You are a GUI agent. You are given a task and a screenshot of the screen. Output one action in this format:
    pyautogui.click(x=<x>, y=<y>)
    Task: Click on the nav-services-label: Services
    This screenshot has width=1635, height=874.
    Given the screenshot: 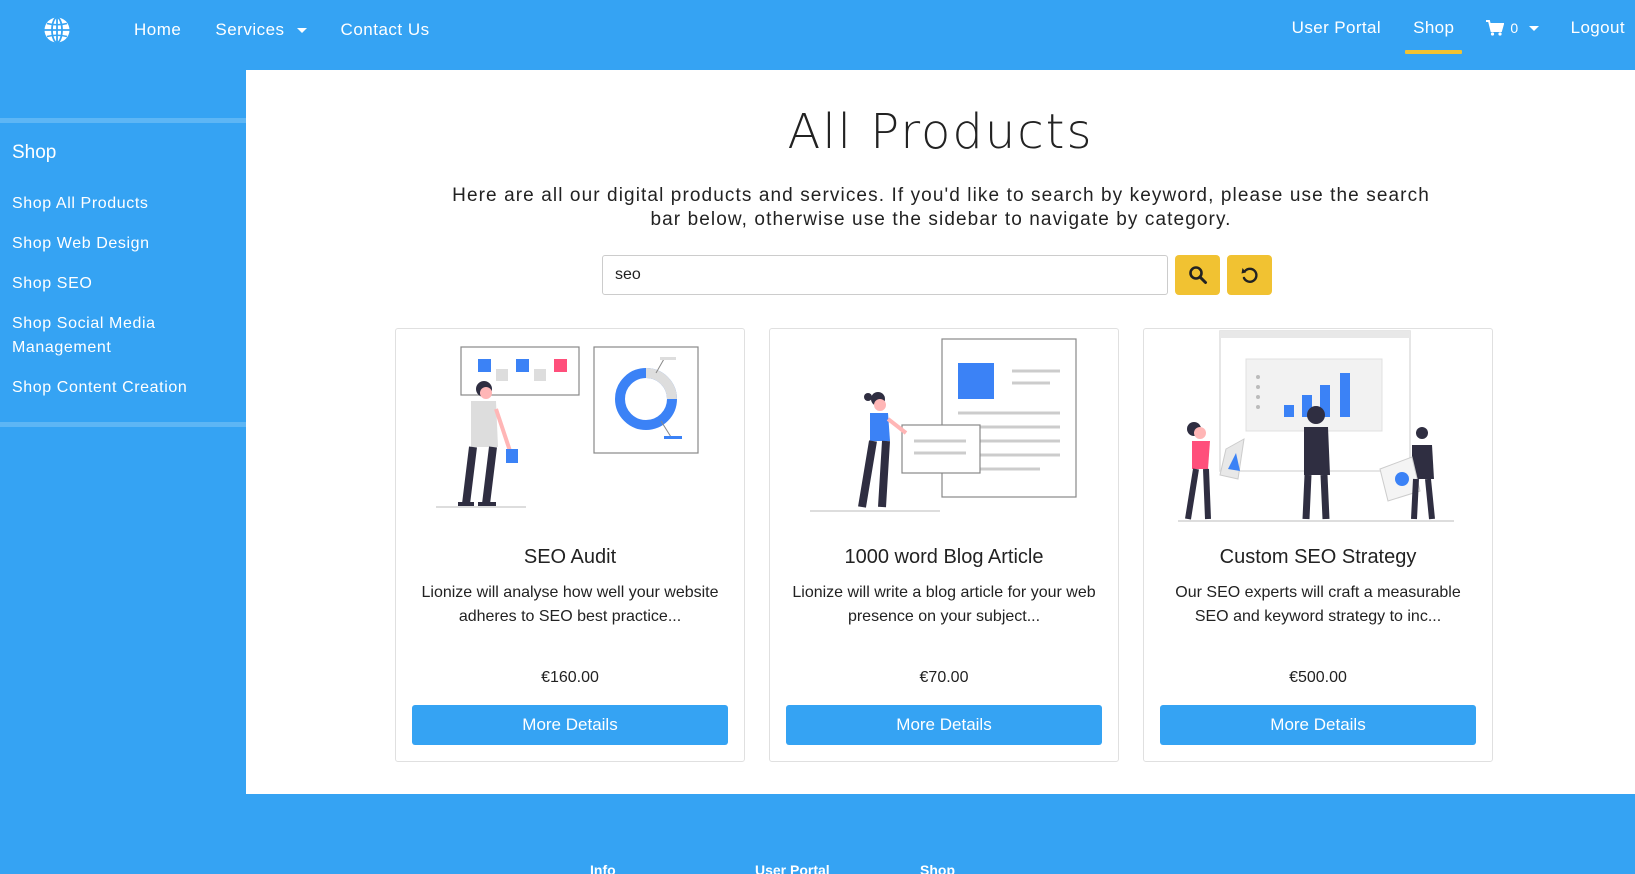 What is the action you would take?
    pyautogui.click(x=250, y=29)
    